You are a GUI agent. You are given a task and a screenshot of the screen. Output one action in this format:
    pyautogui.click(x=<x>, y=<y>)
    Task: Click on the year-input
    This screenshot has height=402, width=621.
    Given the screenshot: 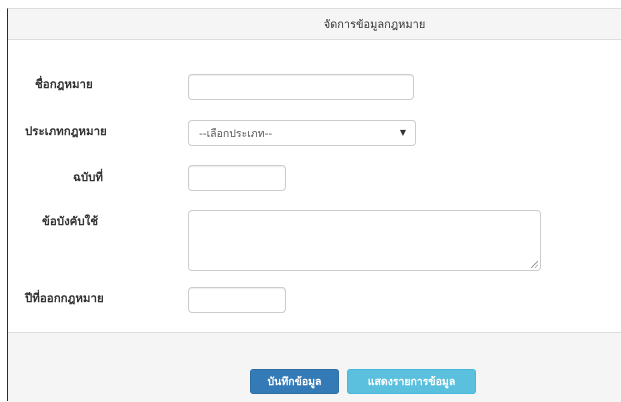 What is the action you would take?
    pyautogui.click(x=237, y=300)
    